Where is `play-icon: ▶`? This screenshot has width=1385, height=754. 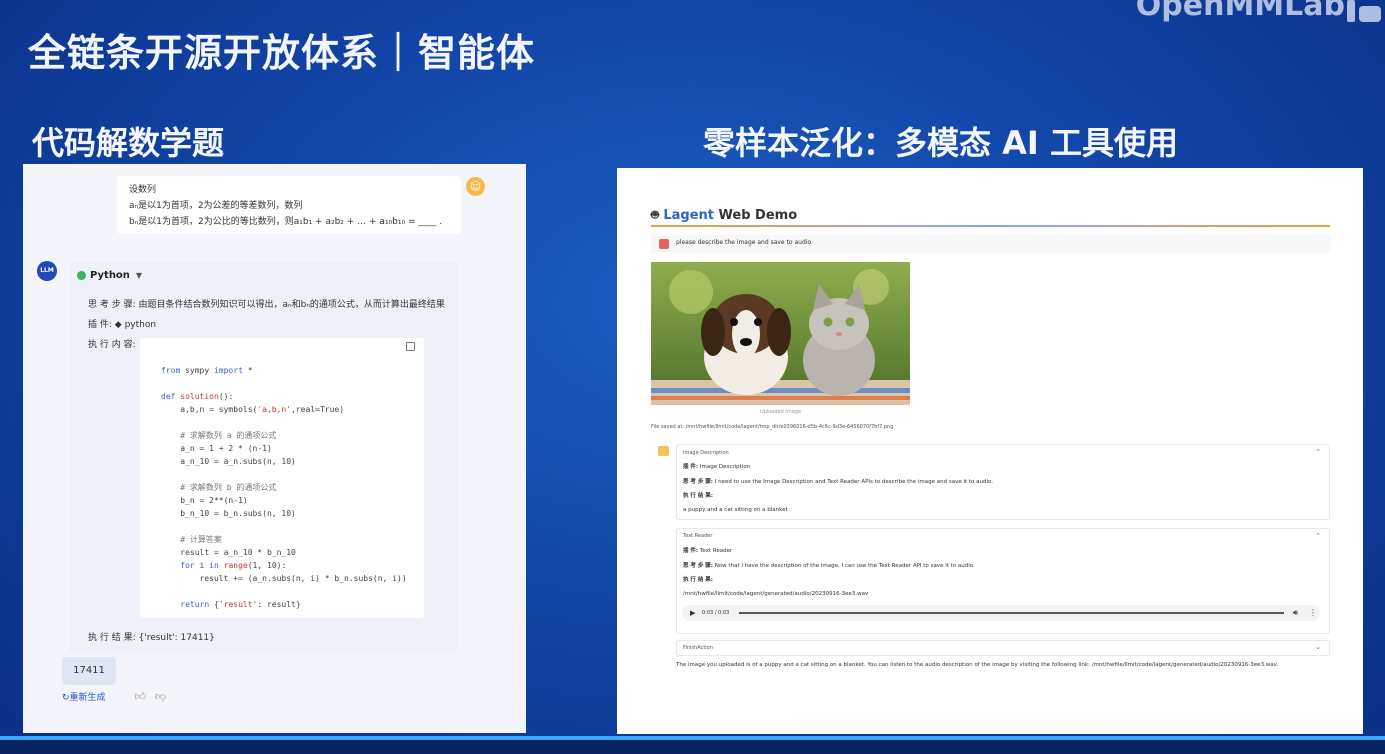 play-icon: ▶ is located at coordinates (692, 613).